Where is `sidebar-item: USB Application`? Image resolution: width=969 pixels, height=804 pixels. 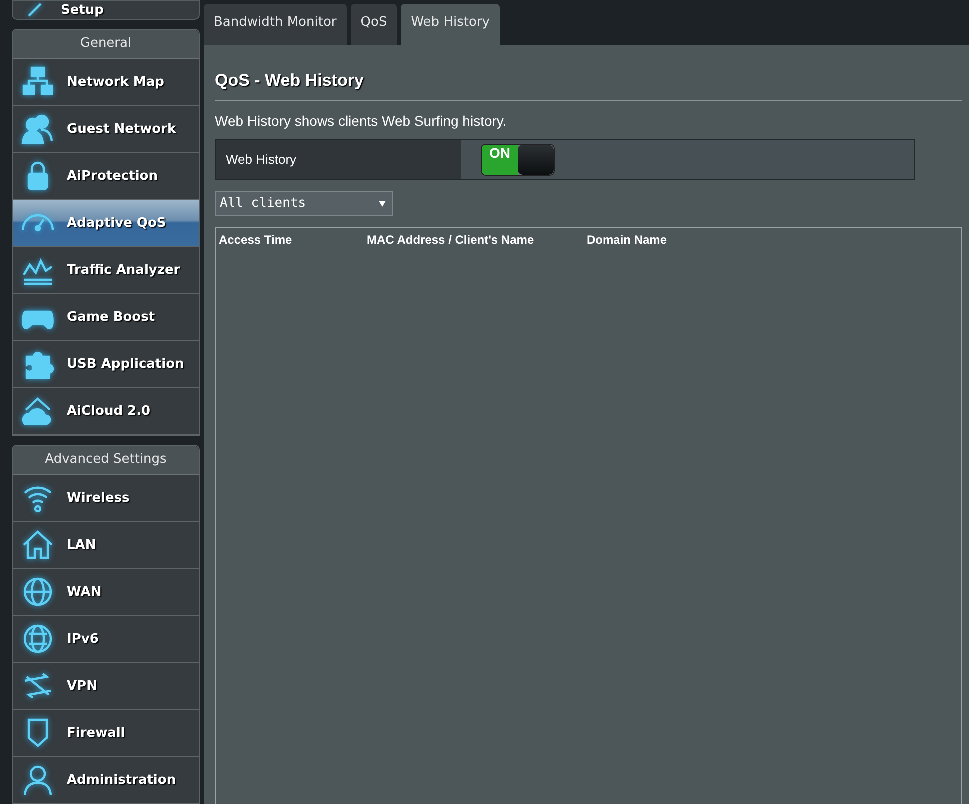
sidebar-item: USB Application is located at coordinates (106, 364).